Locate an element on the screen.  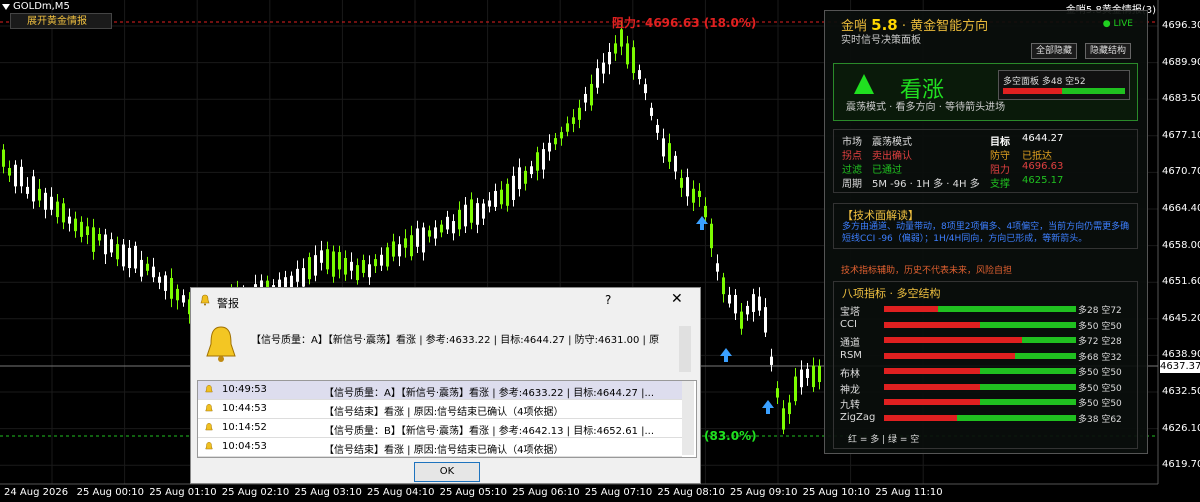
current-price-tag: 4637.37 is located at coordinates (1180, 366).